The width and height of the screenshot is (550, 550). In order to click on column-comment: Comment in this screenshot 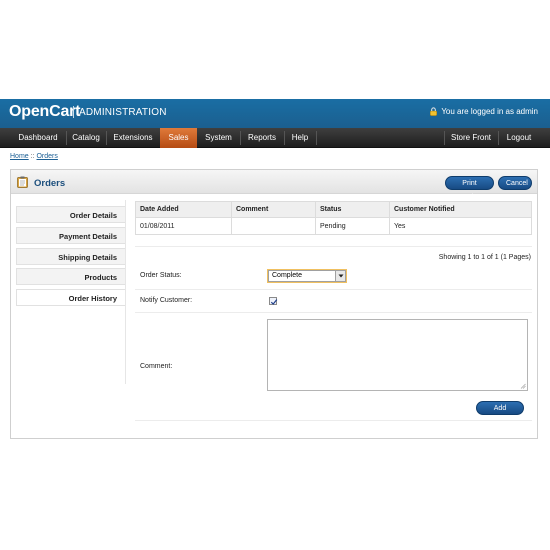, I will do `click(273, 209)`.